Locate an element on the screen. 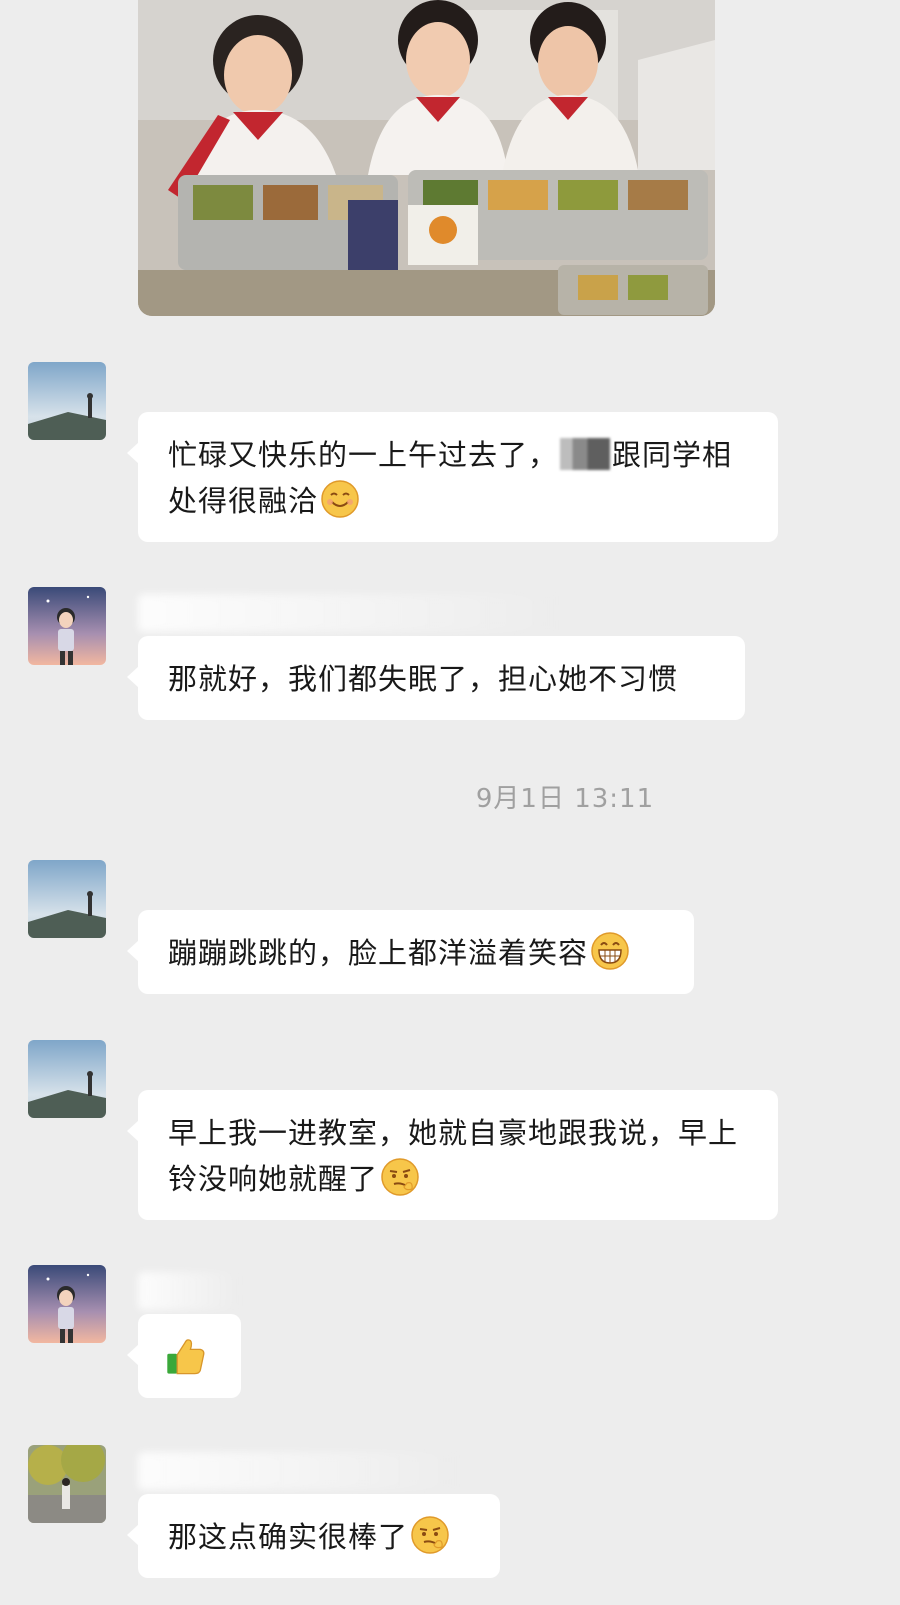 The height and width of the screenshot is (1605, 900). children-lunch-photo is located at coordinates (426, 158).